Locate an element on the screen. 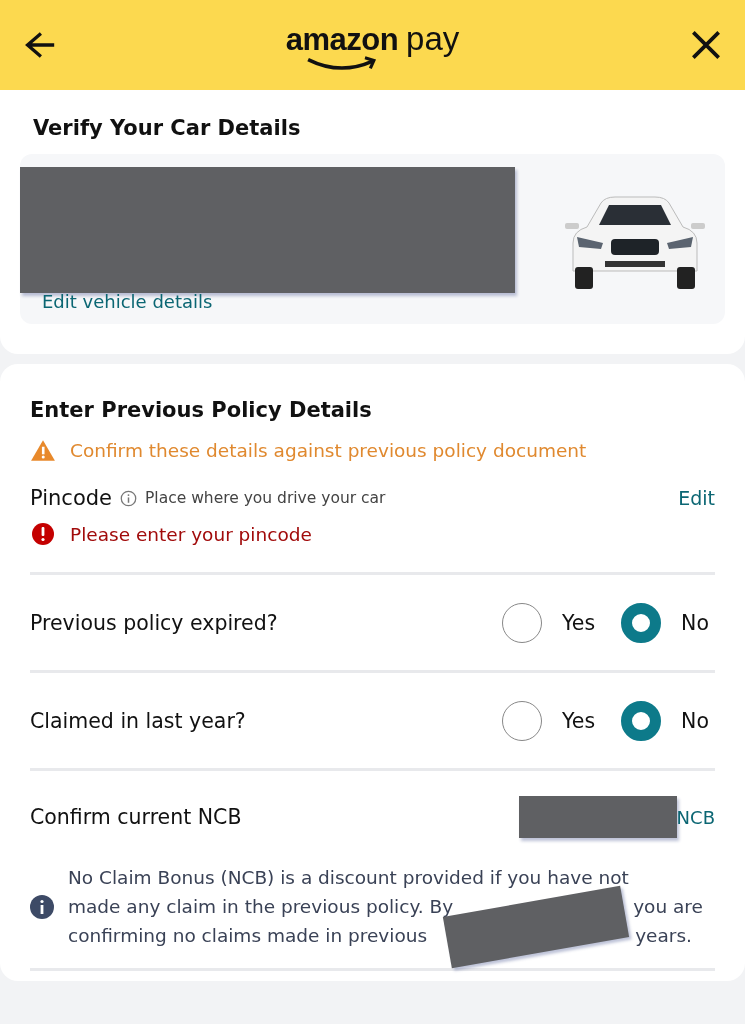  edit-vehicle-link: Edit vehicle details is located at coordinates (267, 301).